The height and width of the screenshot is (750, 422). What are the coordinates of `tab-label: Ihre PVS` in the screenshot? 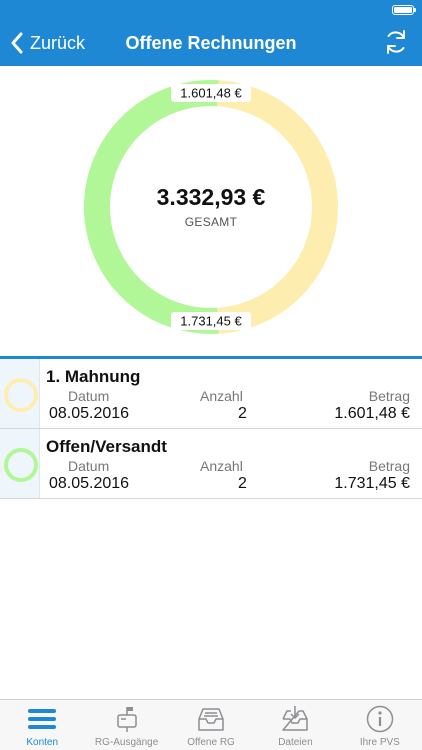 It's located at (379, 742).